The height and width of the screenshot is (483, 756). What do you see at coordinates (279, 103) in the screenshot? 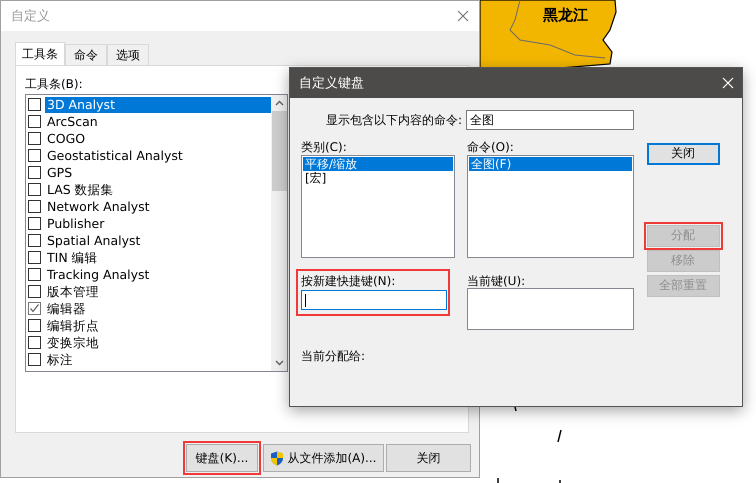
I see `scroll-up-icon` at bounding box center [279, 103].